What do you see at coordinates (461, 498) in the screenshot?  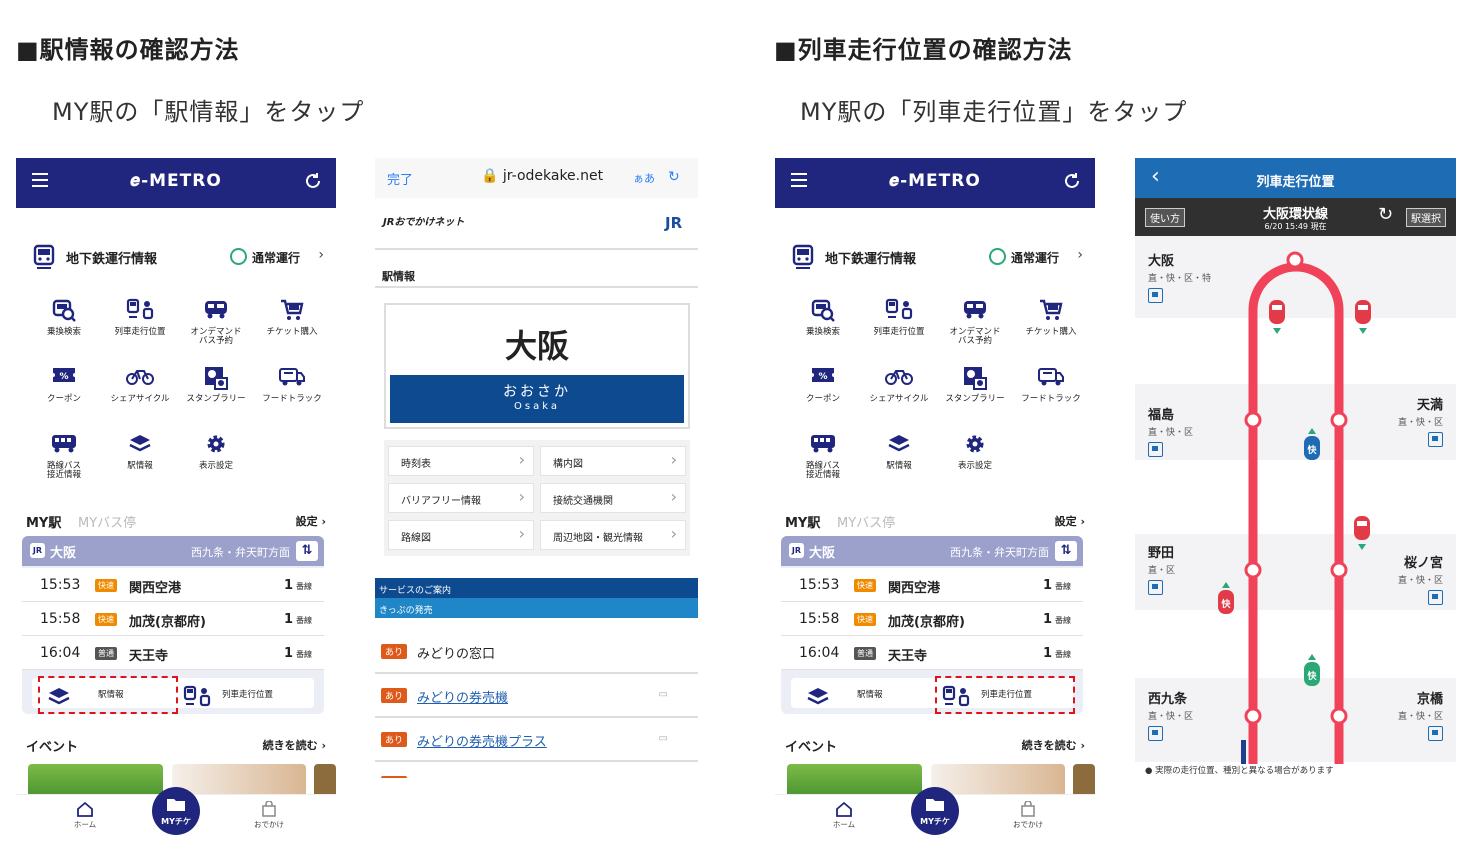 I see `station-link-item: バリアフリー情報 ›` at bounding box center [461, 498].